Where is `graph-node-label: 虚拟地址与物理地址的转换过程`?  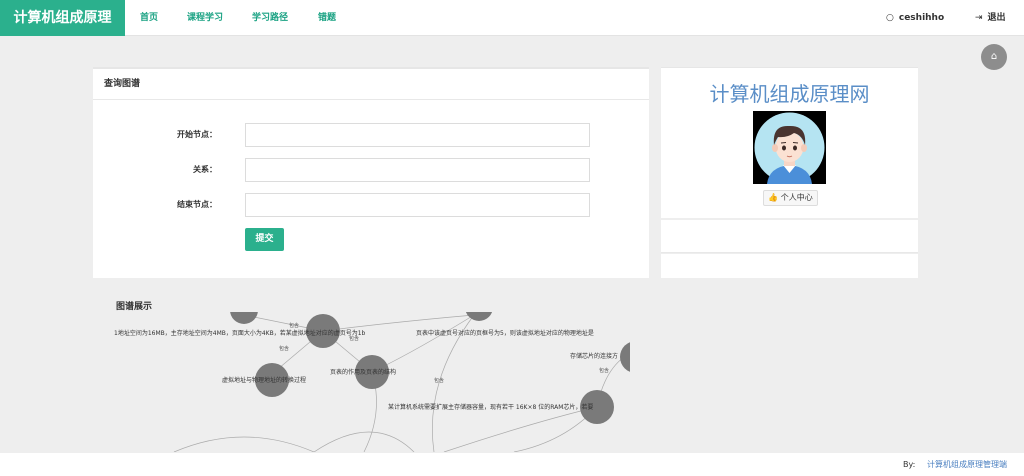
graph-node-label: 虚拟地址与物理地址的转换过程 is located at coordinates (264, 380).